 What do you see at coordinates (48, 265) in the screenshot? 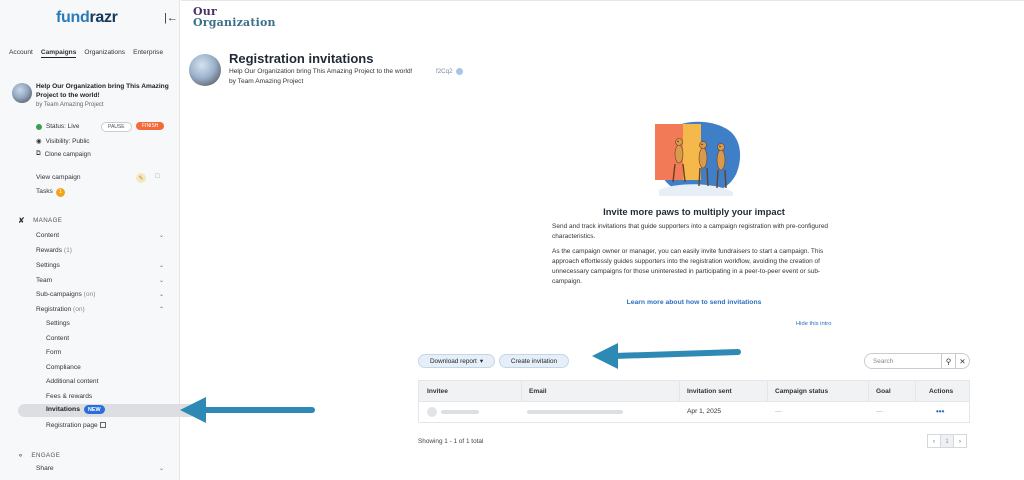
I see `menu-settings-label: Settings` at bounding box center [48, 265].